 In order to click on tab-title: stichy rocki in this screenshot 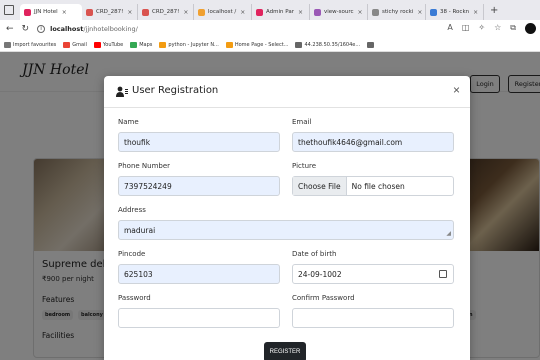, I will do `click(398, 12)`.